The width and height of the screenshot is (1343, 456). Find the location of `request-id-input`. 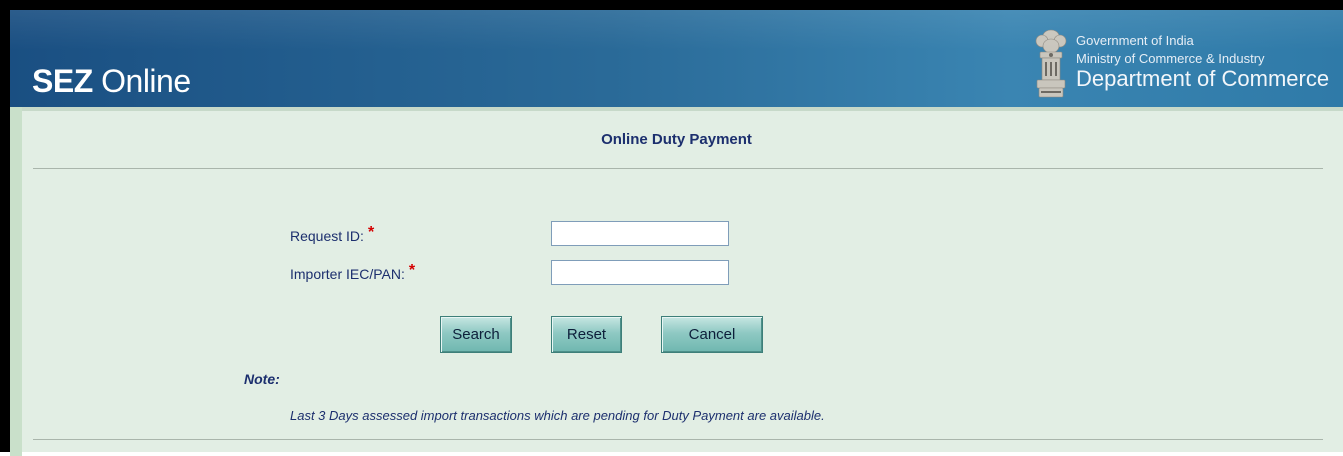

request-id-input is located at coordinates (640, 233).